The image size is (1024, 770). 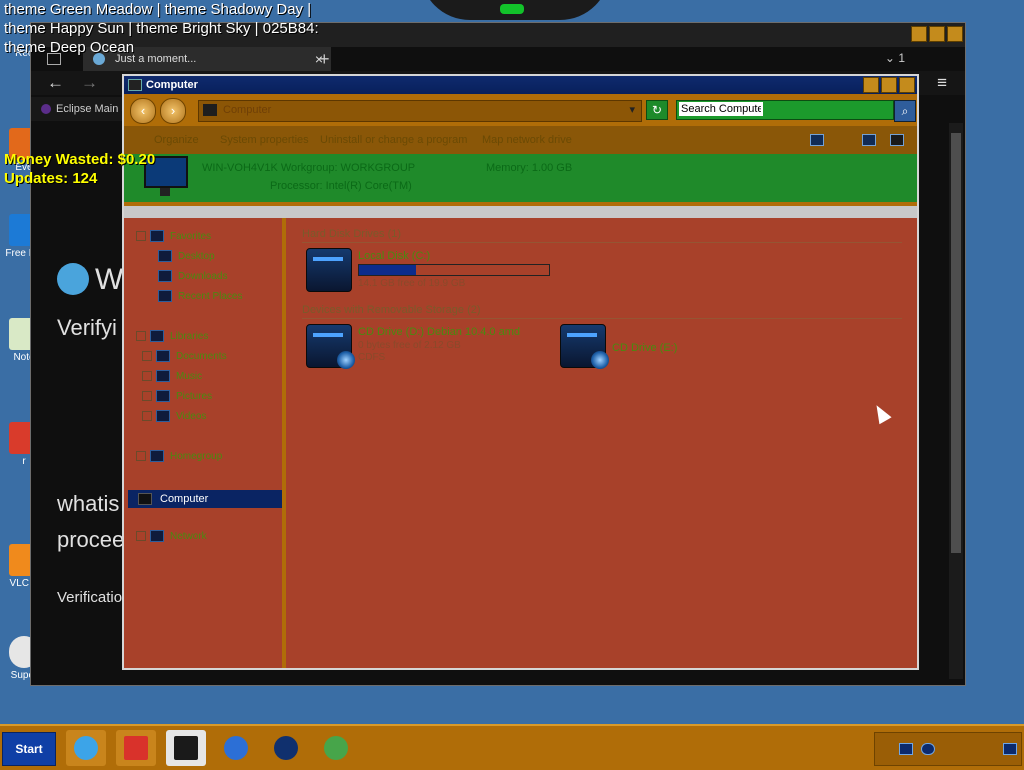 What do you see at coordinates (89, 83) in the screenshot?
I see `forward-button: →` at bounding box center [89, 83].